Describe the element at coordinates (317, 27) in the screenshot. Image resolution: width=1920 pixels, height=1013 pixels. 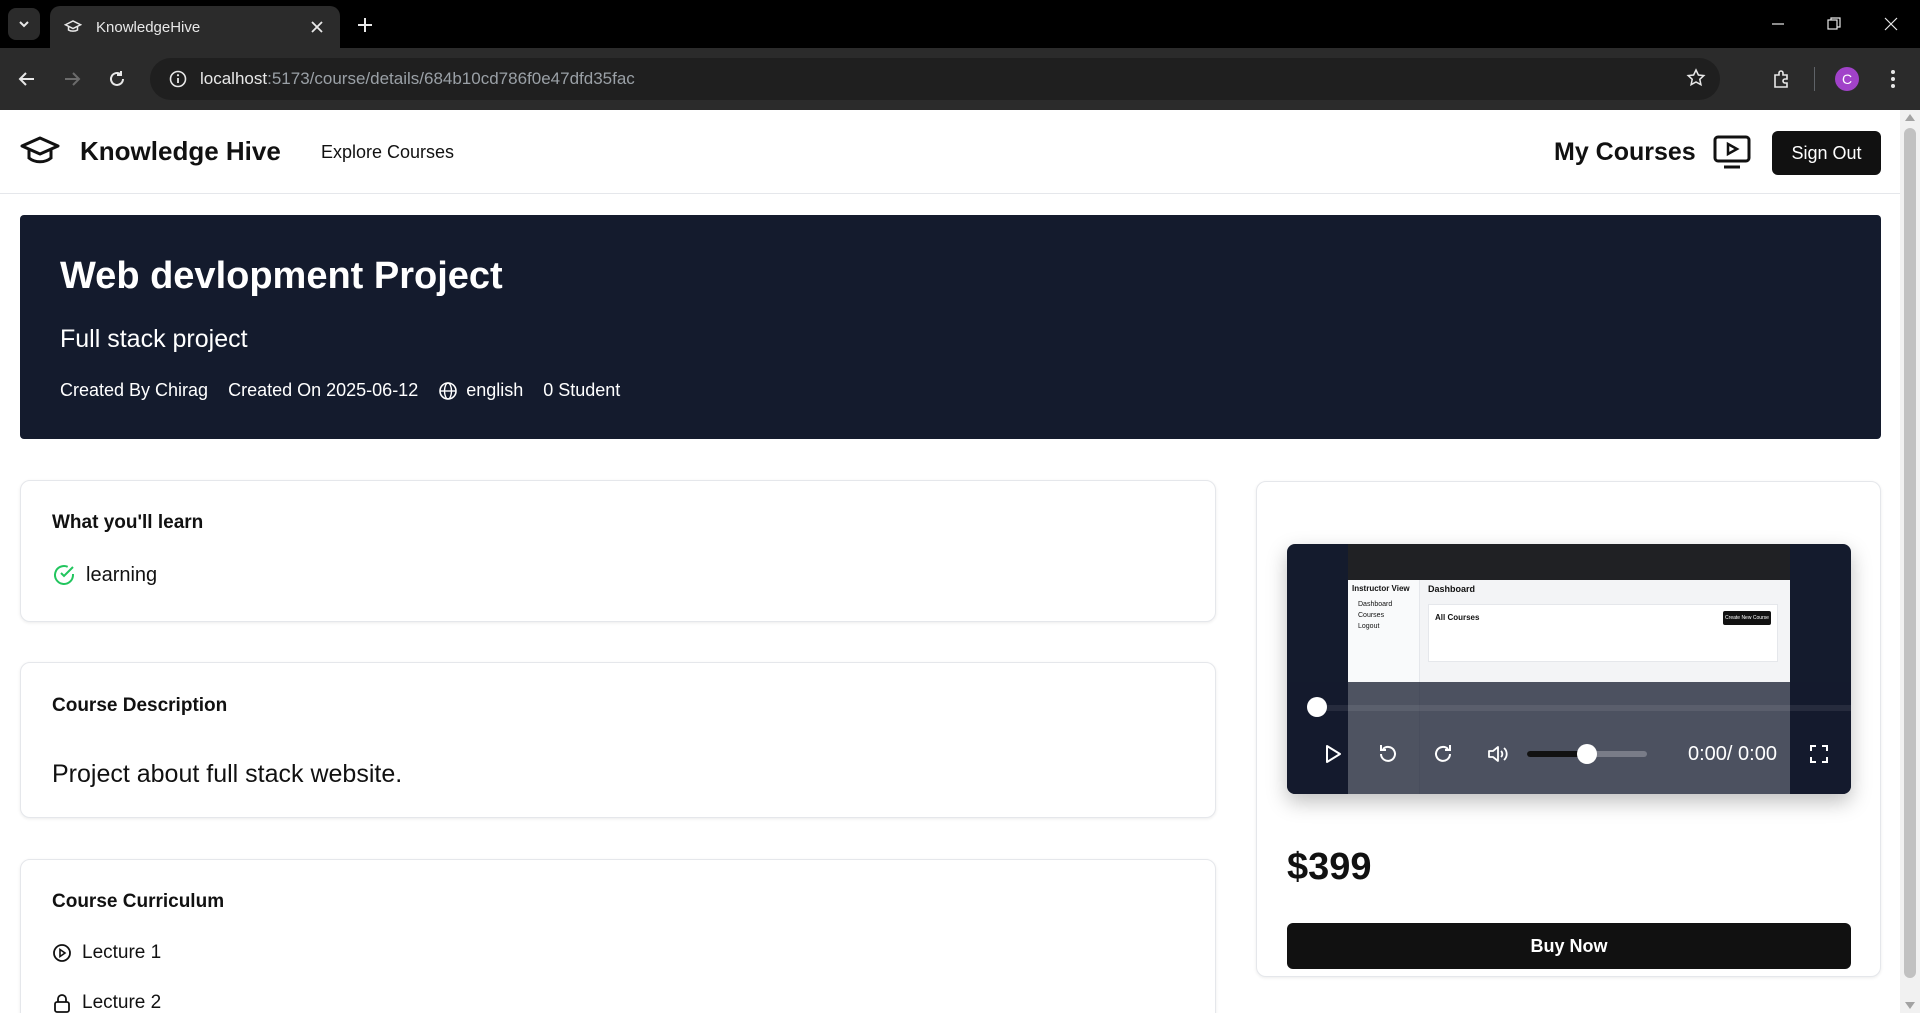
I see `close-icon` at that location.